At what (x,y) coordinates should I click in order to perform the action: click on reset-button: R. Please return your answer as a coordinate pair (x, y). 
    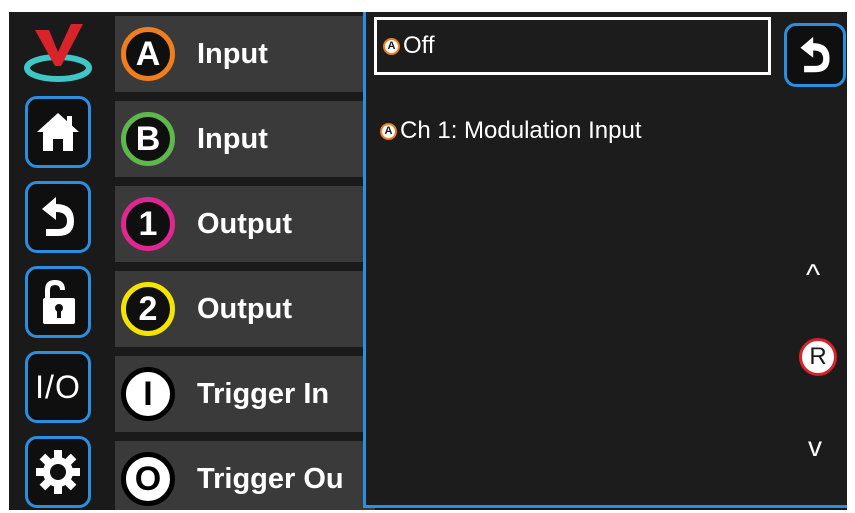
    Looking at the image, I should click on (818, 357).